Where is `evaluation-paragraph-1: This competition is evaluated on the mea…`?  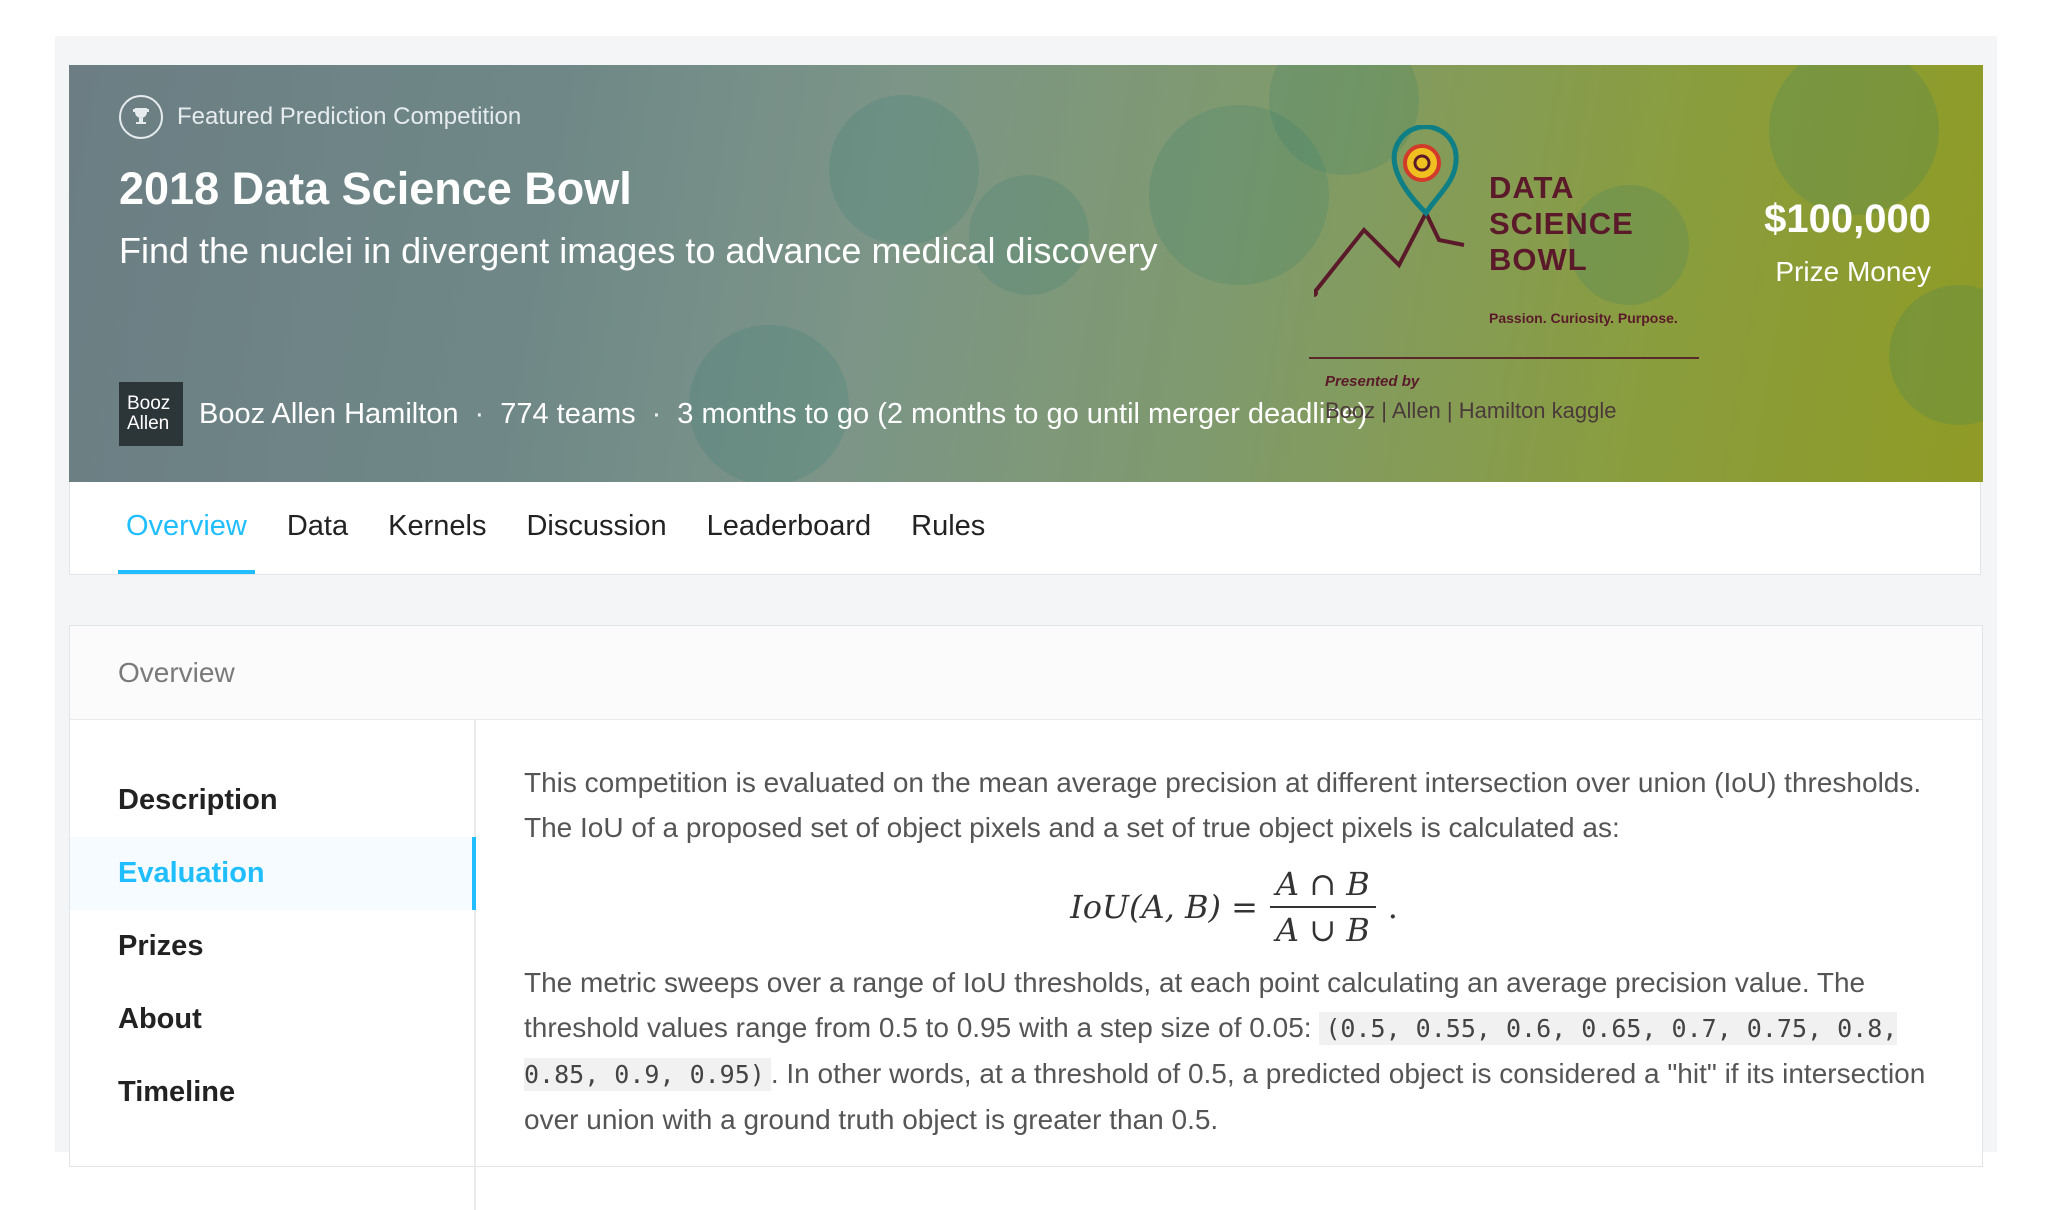
evaluation-paragraph-1: This competition is evaluated on the mea… is located at coordinates (1223, 805).